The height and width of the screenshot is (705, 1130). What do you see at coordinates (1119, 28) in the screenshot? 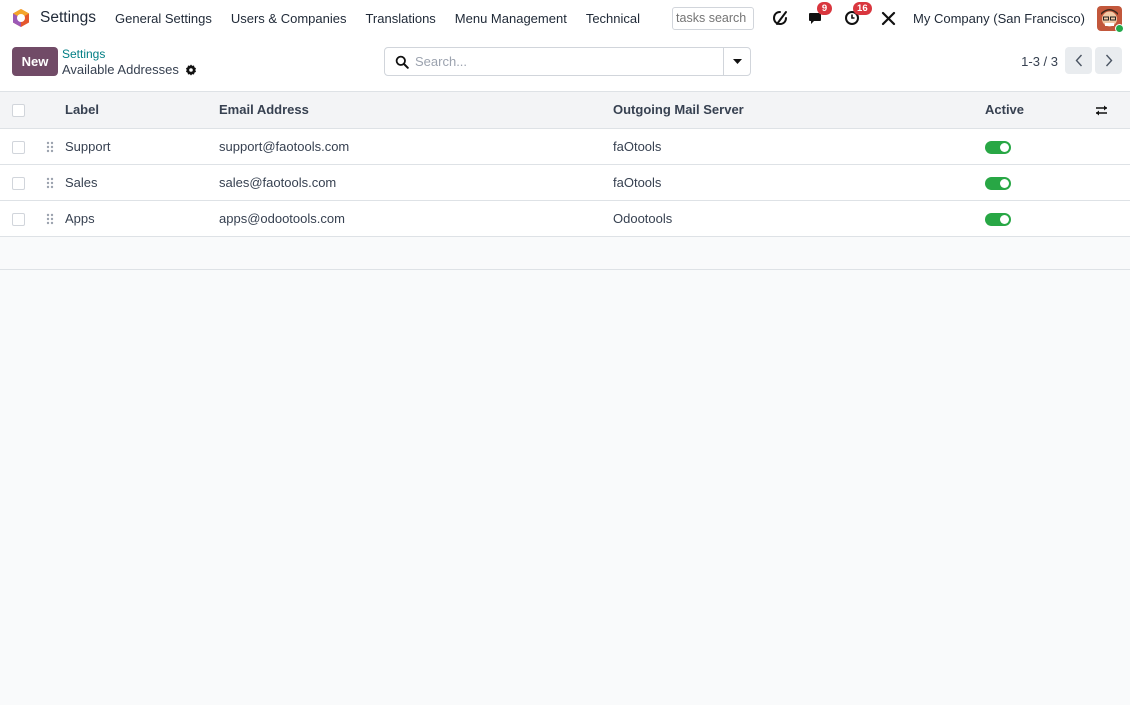
I see `online-status-dot` at bounding box center [1119, 28].